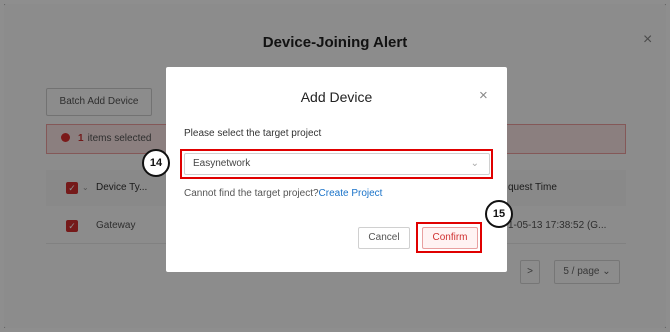  I want to click on confirm-highlight-box, so click(449, 237).